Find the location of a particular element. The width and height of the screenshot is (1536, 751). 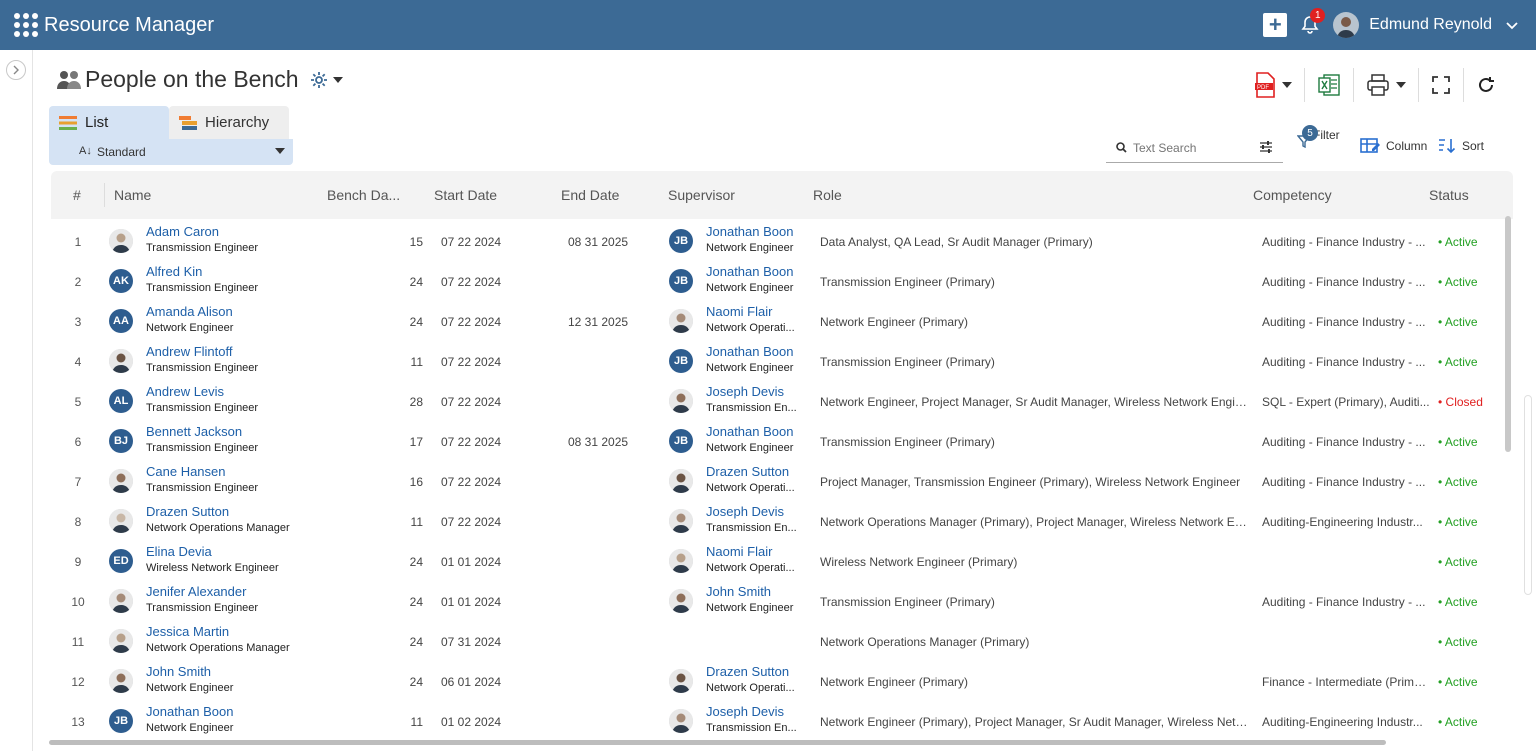

person-name-link: Alfred Kin is located at coordinates (174, 271).